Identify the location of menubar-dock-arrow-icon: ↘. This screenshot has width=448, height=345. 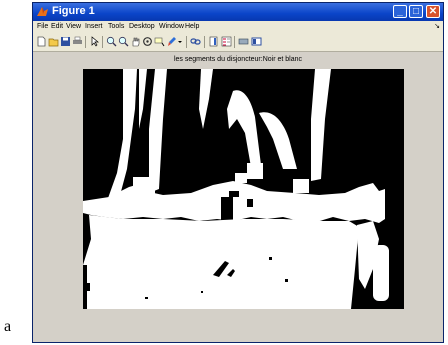
(437, 26).